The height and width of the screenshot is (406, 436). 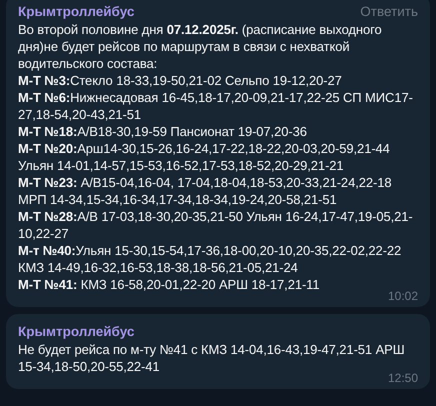 I want to click on message-text: М-Т №23: А/В15-04,16-04, 17-04,18-04,18-53,20-33,21-24,22-18 МРП 14-34,15-34,16-34,17-34,18-34,19-24,20-58,21-51, so click(x=205, y=191).